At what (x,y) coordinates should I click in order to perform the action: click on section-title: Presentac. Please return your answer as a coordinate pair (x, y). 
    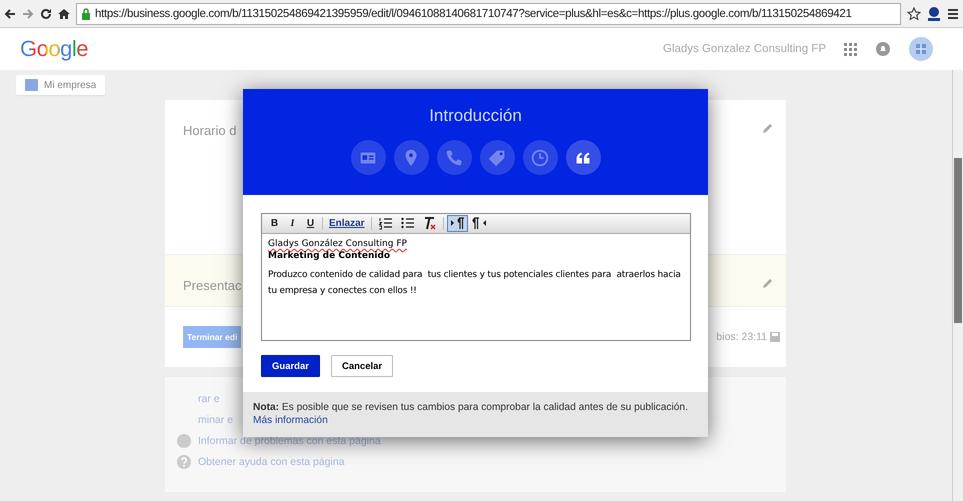
    Looking at the image, I should click on (212, 285).